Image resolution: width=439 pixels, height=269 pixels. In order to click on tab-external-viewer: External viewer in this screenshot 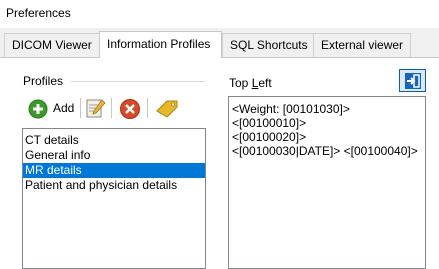, I will do `click(362, 45)`.